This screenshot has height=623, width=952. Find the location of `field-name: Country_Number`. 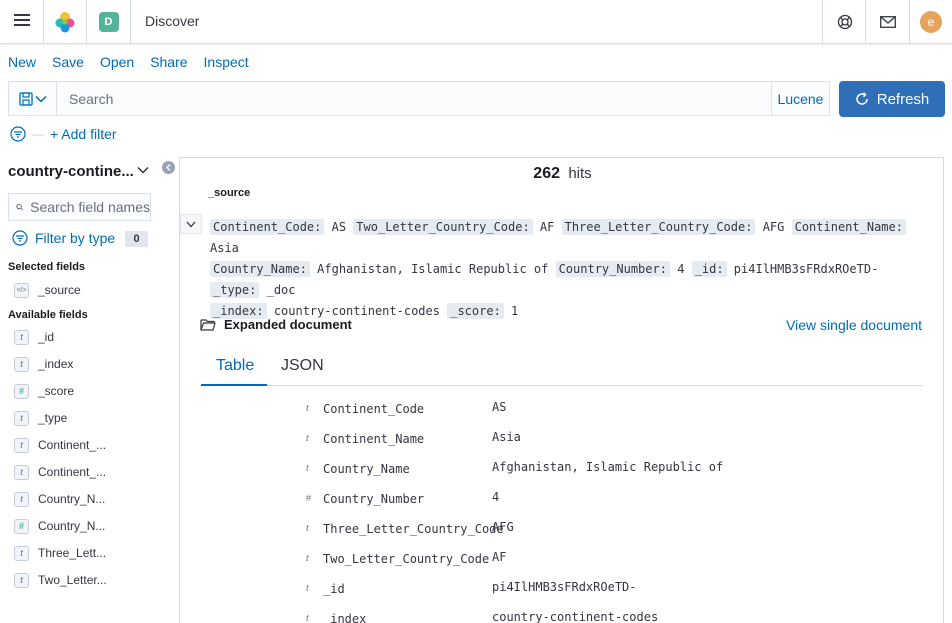

field-name: Country_Number is located at coordinates (374, 499).